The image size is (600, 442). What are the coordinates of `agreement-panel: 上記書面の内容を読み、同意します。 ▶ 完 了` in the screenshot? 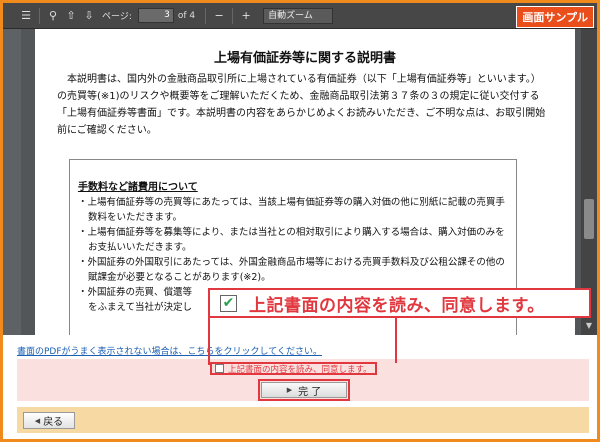 It's located at (303, 380).